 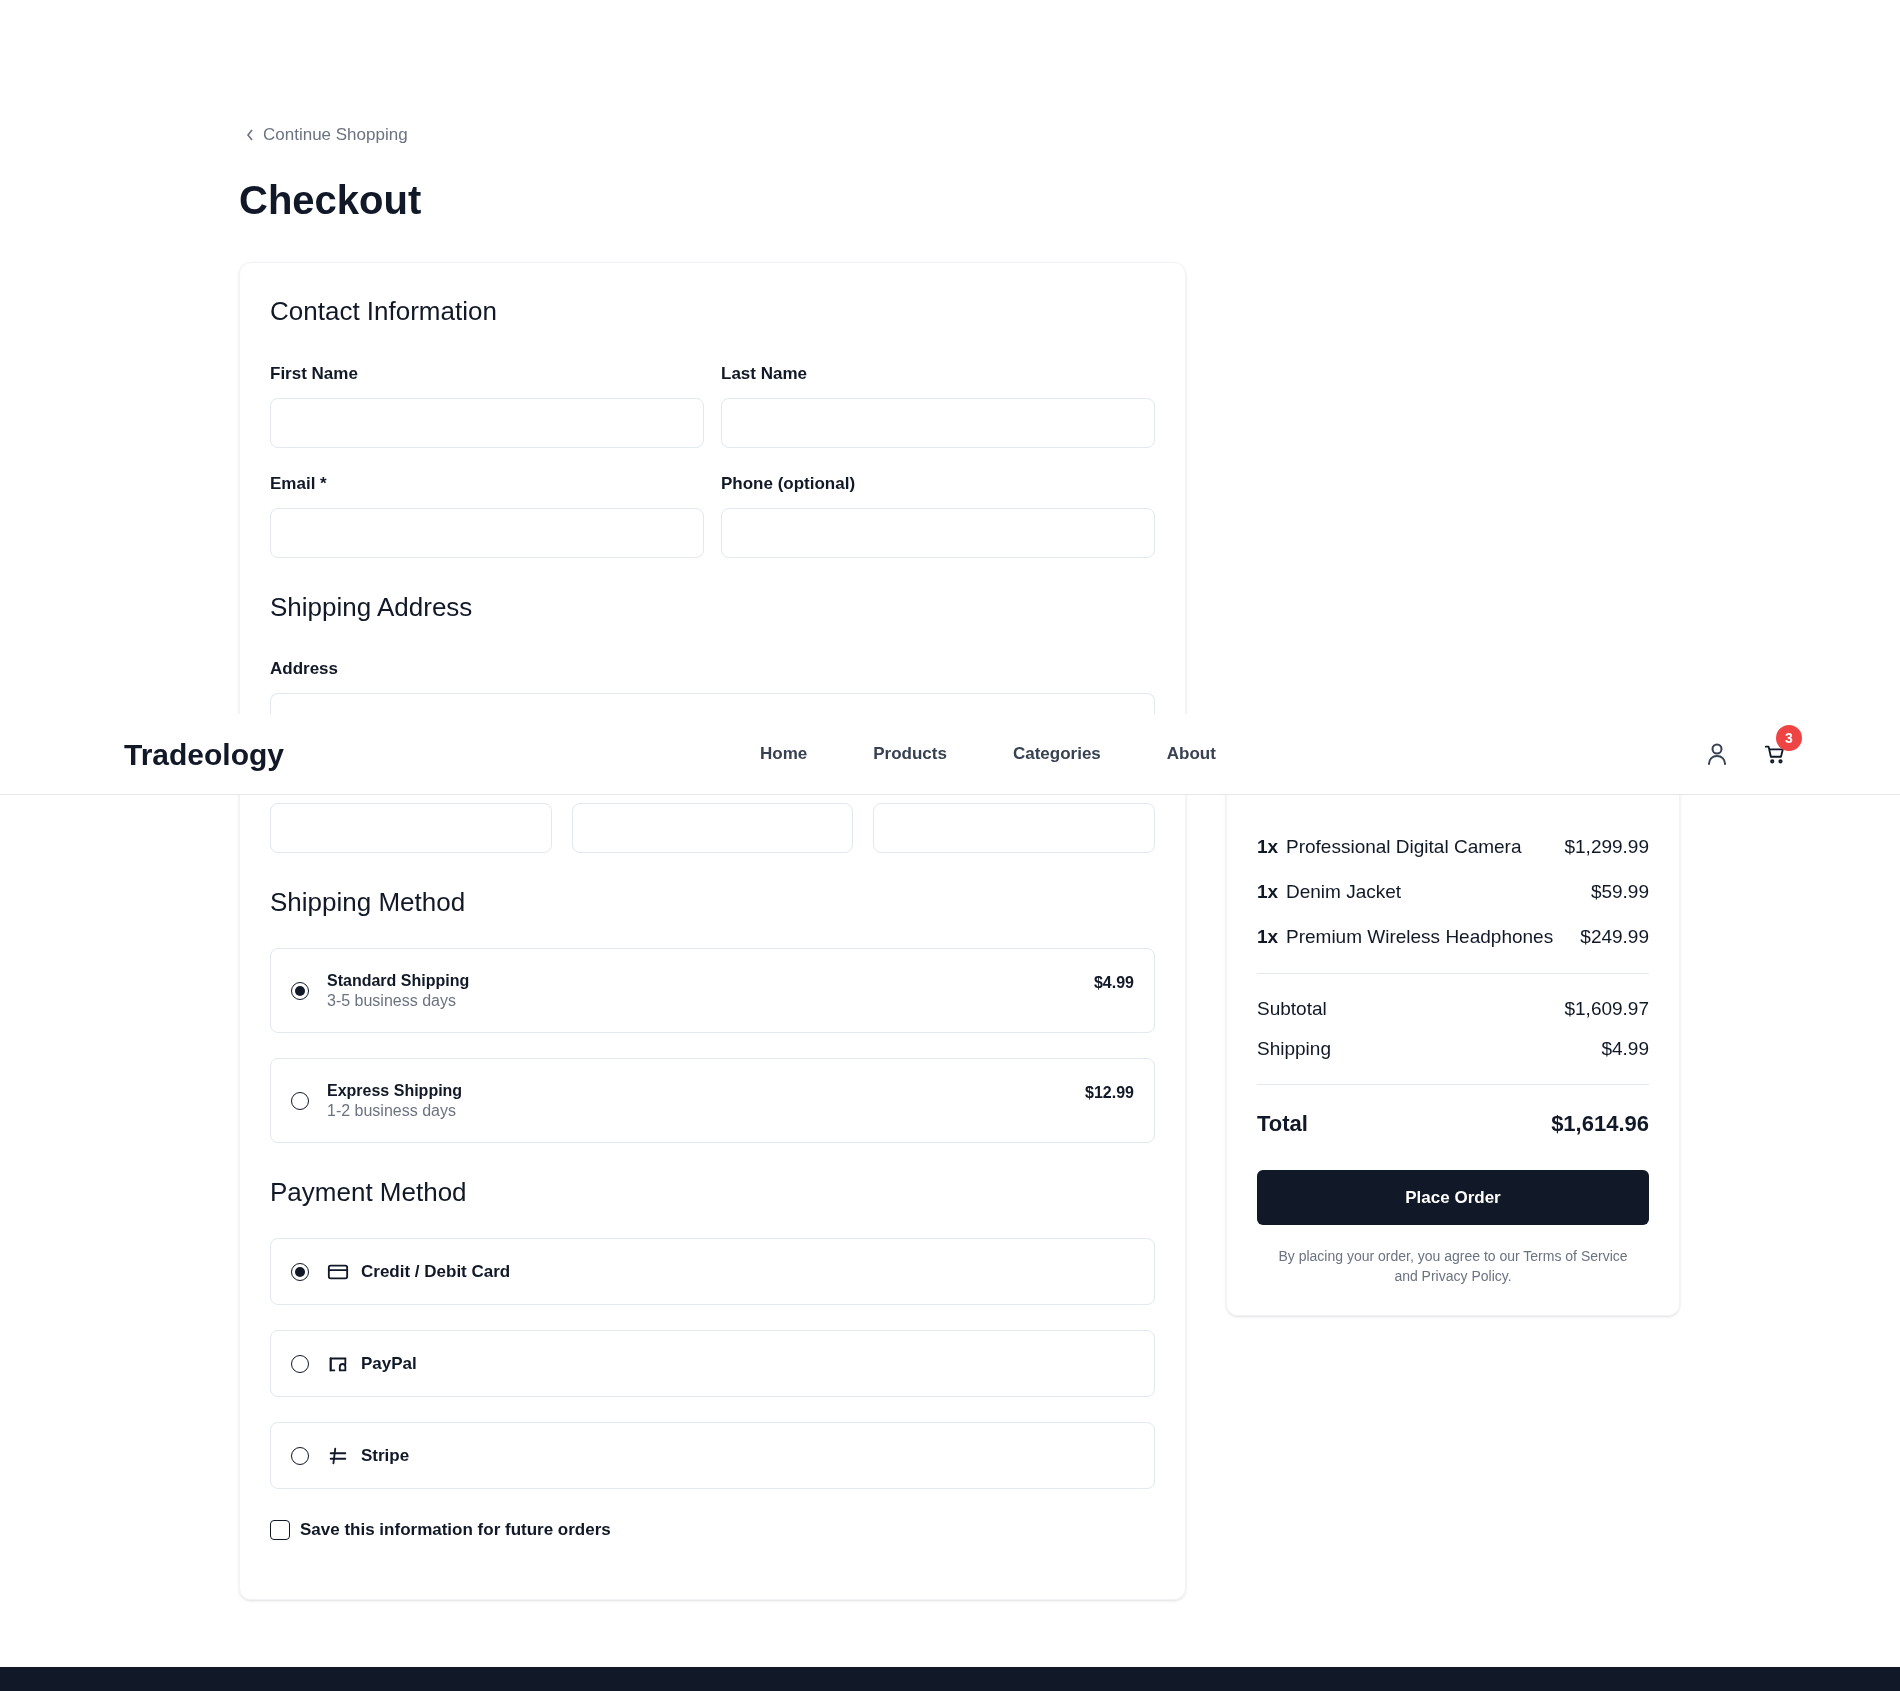 I want to click on shipping-option: Standard Shipping 3-5 business days $4.99, so click(x=712, y=990).